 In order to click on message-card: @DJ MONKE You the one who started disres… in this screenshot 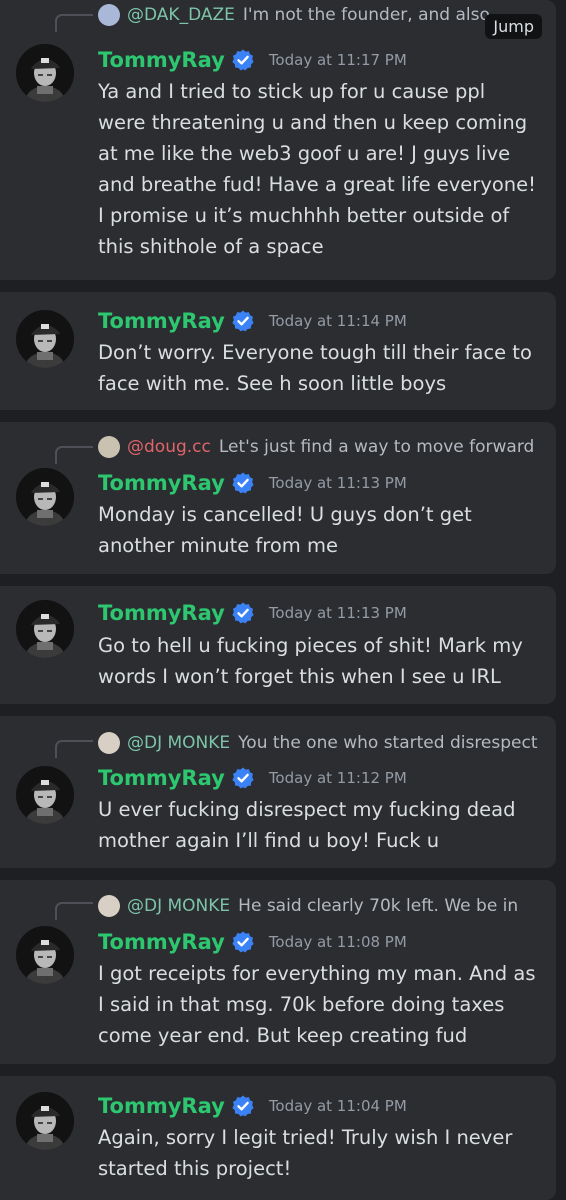, I will do `click(278, 792)`.